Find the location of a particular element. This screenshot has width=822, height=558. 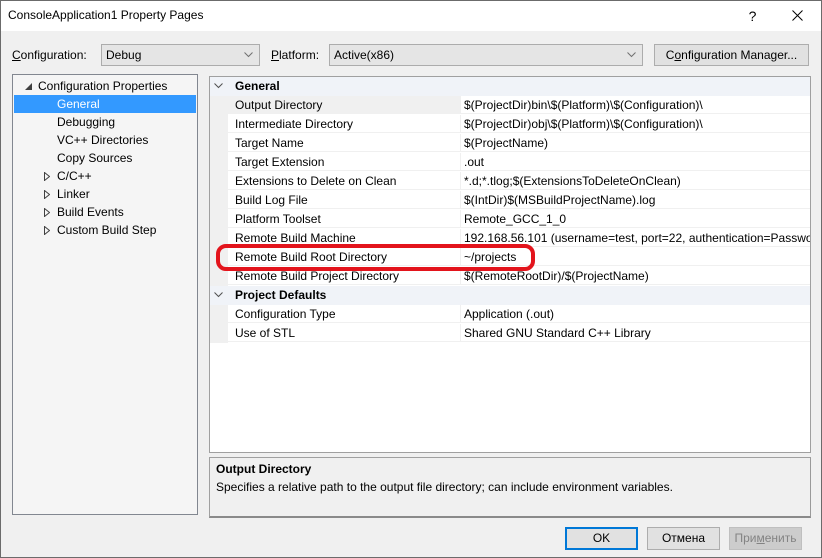

help-button: ? is located at coordinates (752, 15).